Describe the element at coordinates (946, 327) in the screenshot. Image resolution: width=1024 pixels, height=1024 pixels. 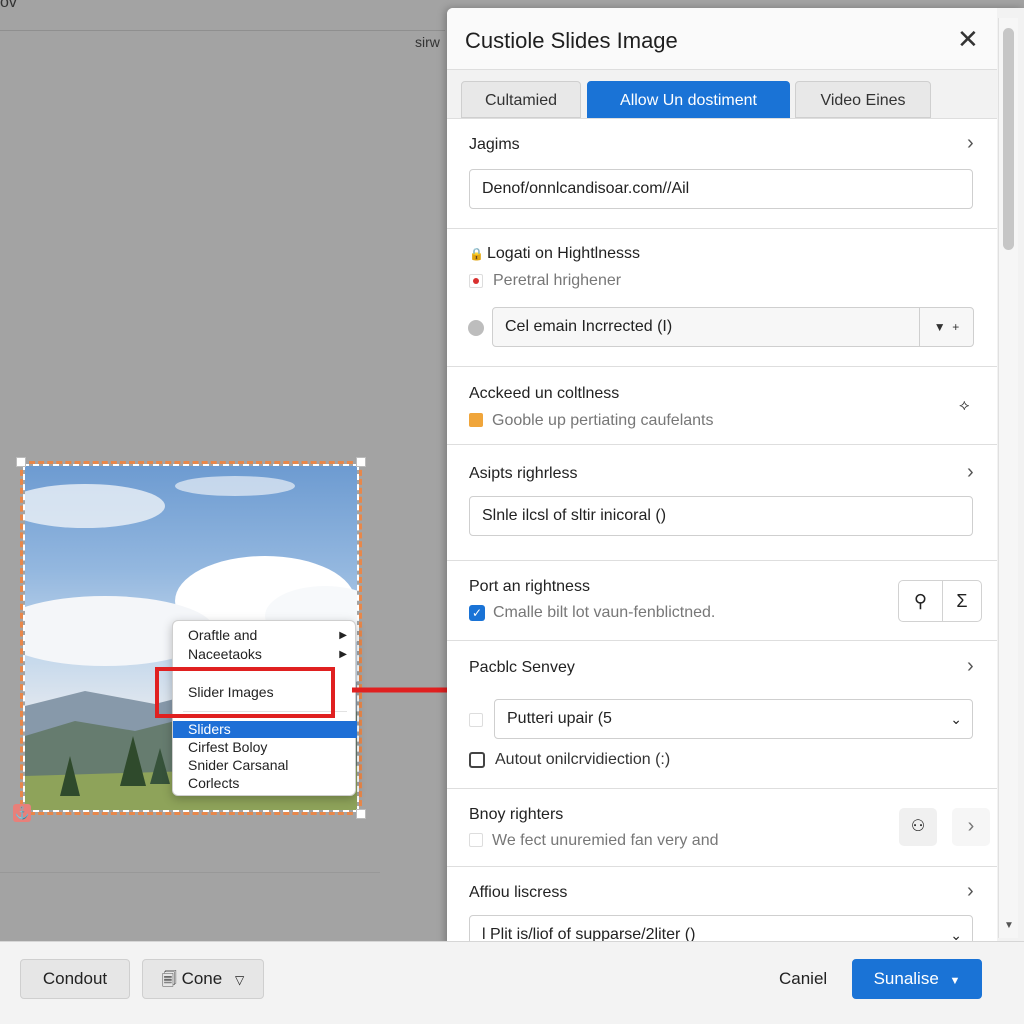
I see `dropdown-plus-icon: ▼ +` at that location.